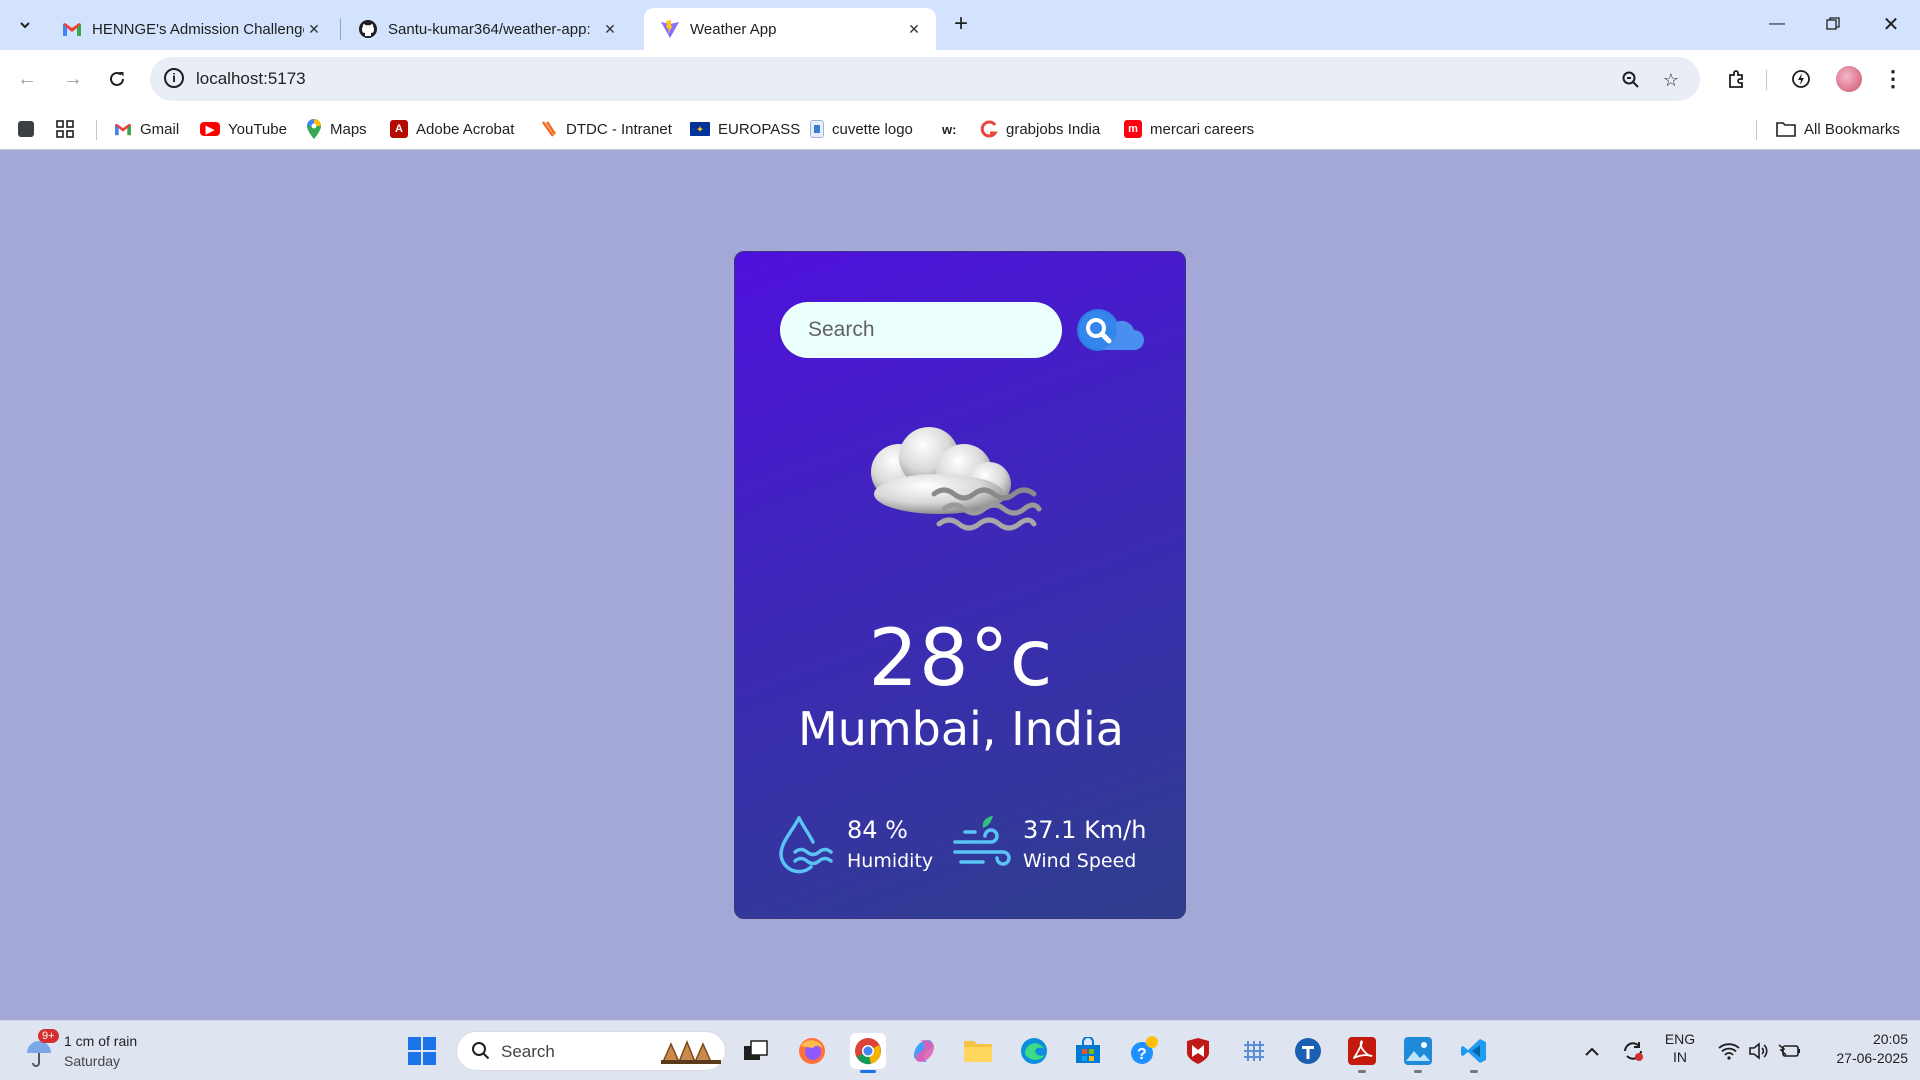  Describe the element at coordinates (92, 1061) in the screenshot. I see `weather-day: Saturday` at that location.